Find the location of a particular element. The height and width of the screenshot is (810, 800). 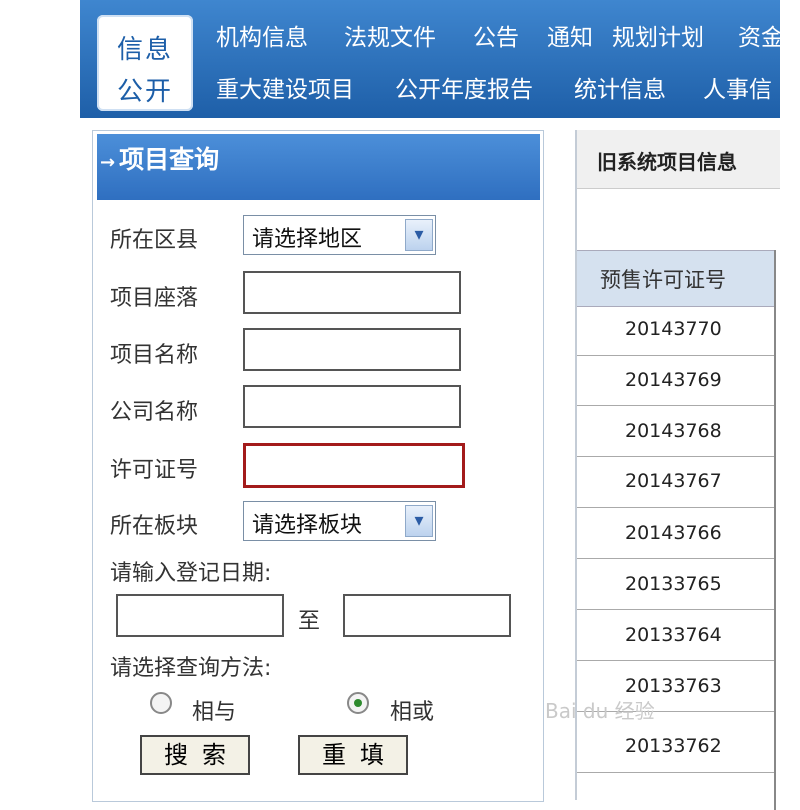

table-cell: 20143770 is located at coordinates (673, 329).